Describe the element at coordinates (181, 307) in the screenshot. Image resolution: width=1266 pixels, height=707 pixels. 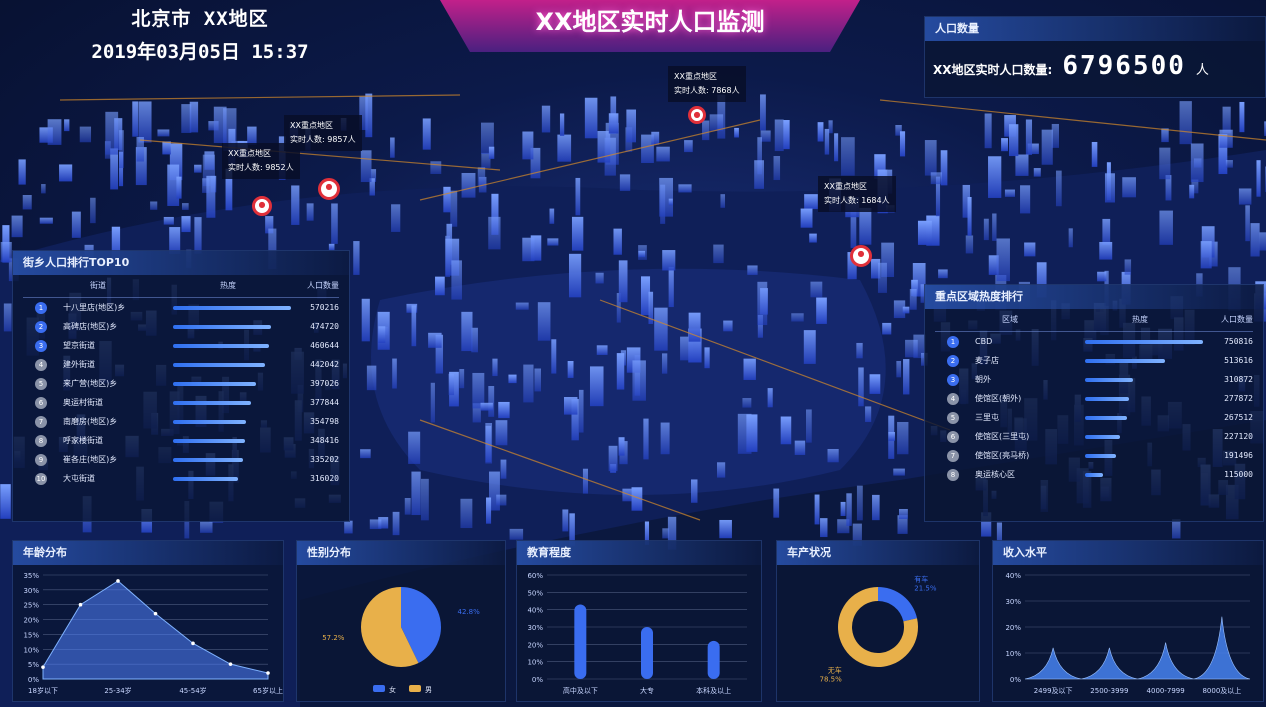
I see `ranking-row: 1 十八里店(地区)乡 570216` at that location.